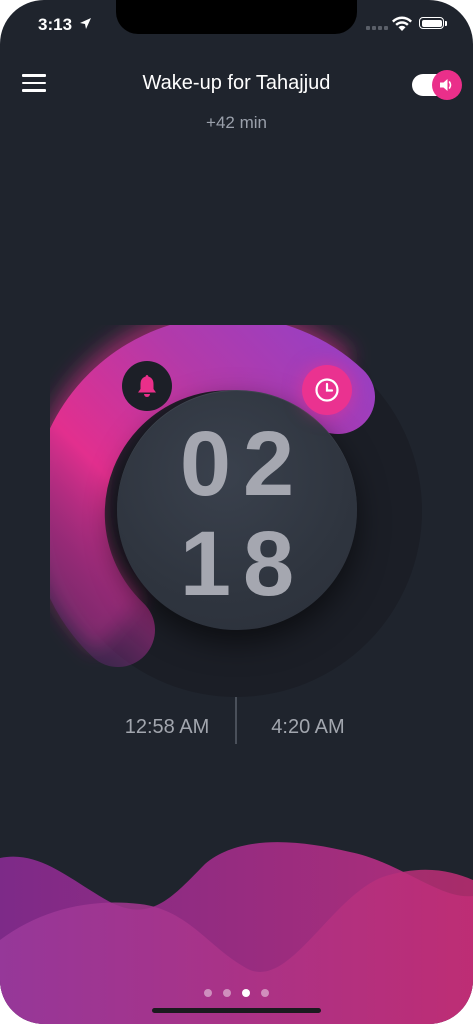  I want to click on minutes-value: 18, so click(243, 564).